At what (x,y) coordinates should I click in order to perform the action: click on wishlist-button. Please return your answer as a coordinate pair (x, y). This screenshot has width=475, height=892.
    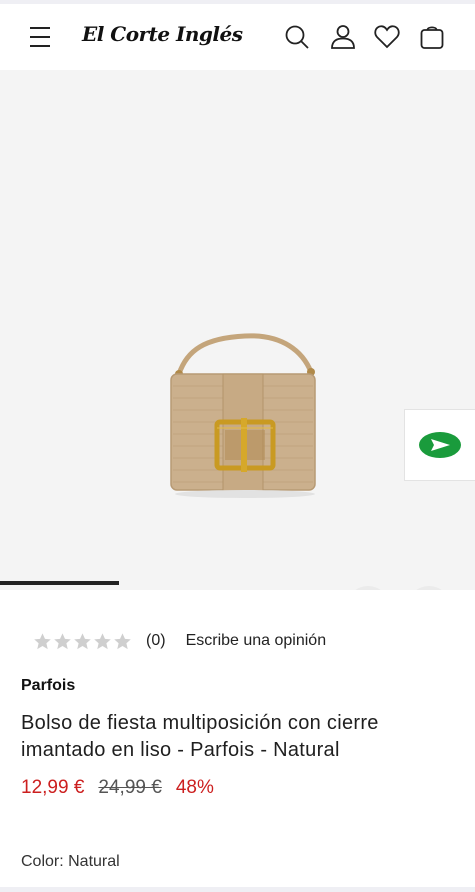
    Looking at the image, I should click on (387, 37).